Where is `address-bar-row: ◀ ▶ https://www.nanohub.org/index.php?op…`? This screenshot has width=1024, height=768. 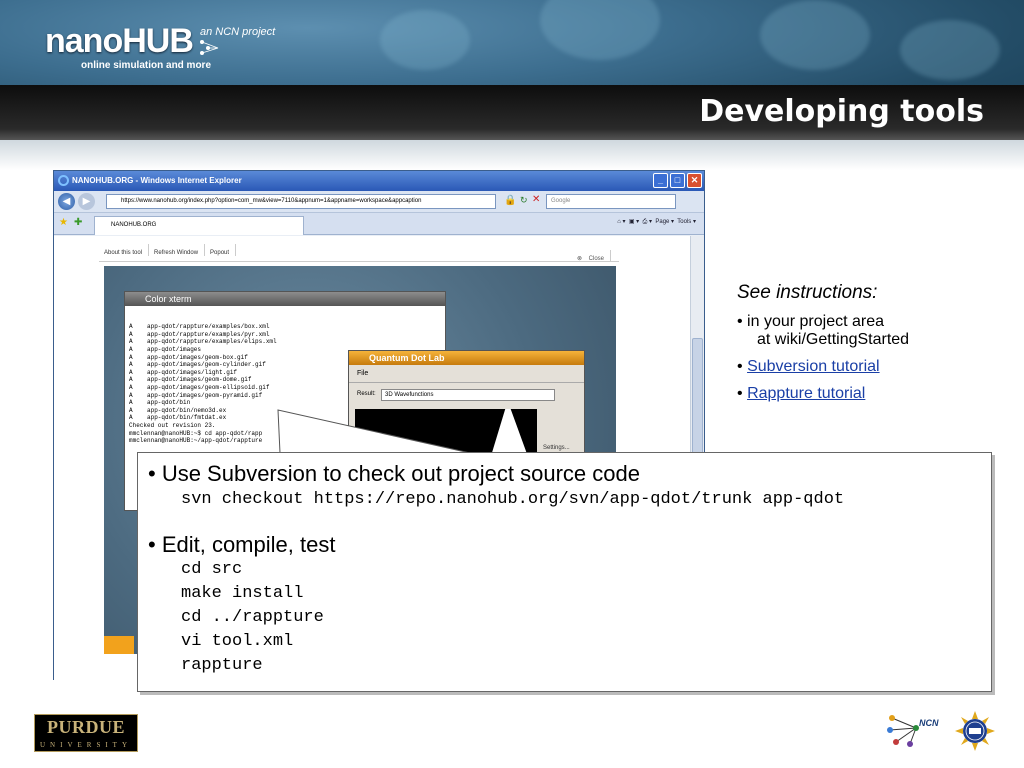
address-bar-row: ◀ ▶ https://www.nanohub.org/index.php?op… is located at coordinates (379, 202).